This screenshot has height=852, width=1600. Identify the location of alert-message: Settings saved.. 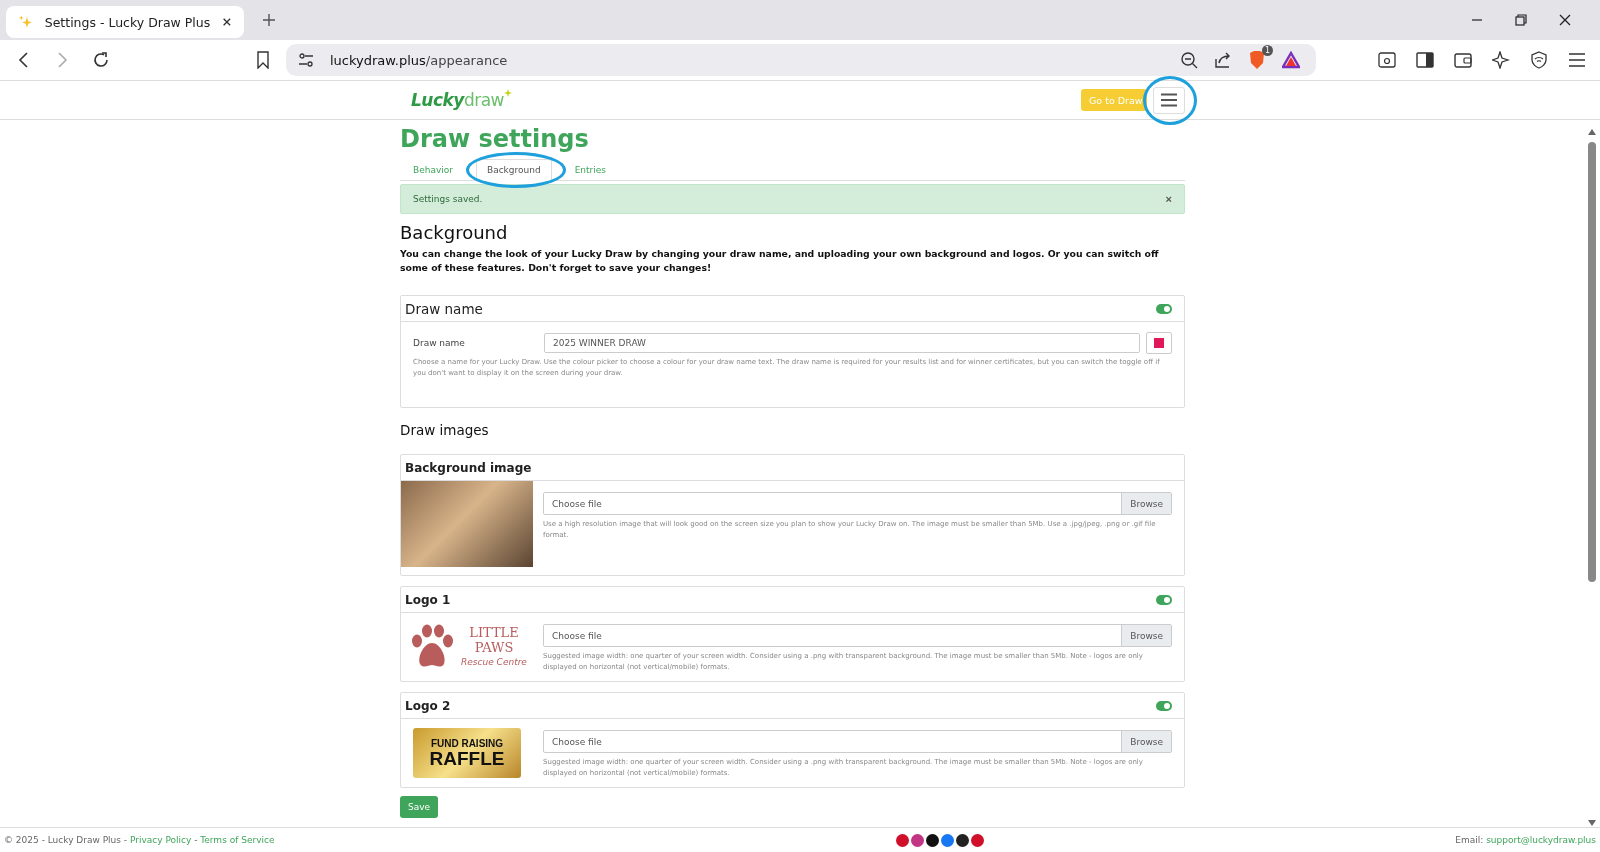
(448, 199).